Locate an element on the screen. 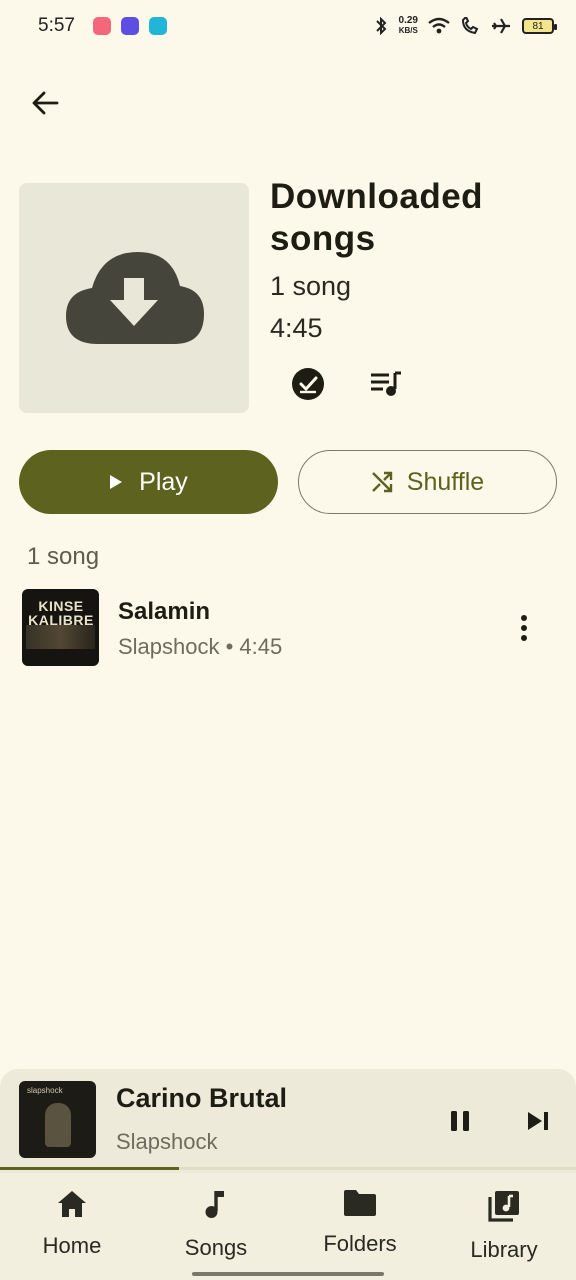  queue-music-icon is located at coordinates (386, 383).